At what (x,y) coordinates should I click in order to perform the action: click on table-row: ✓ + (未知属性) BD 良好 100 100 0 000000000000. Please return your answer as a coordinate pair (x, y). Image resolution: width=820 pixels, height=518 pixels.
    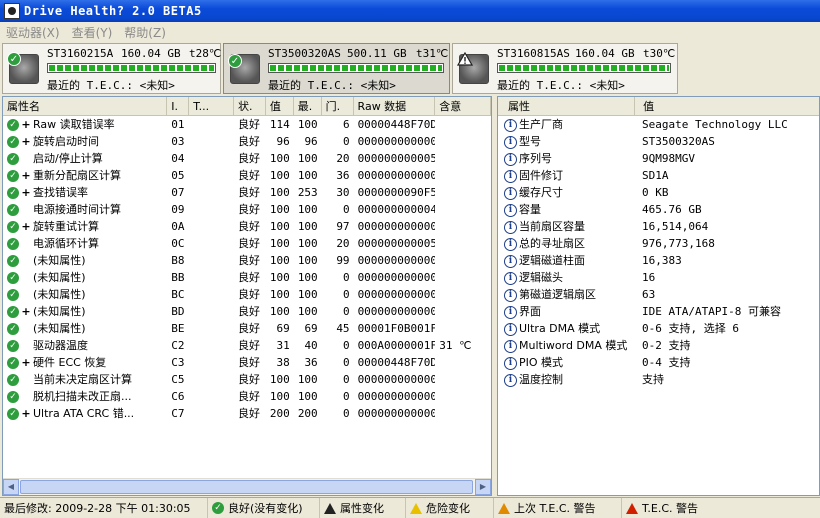
    Looking at the image, I should click on (247, 311).